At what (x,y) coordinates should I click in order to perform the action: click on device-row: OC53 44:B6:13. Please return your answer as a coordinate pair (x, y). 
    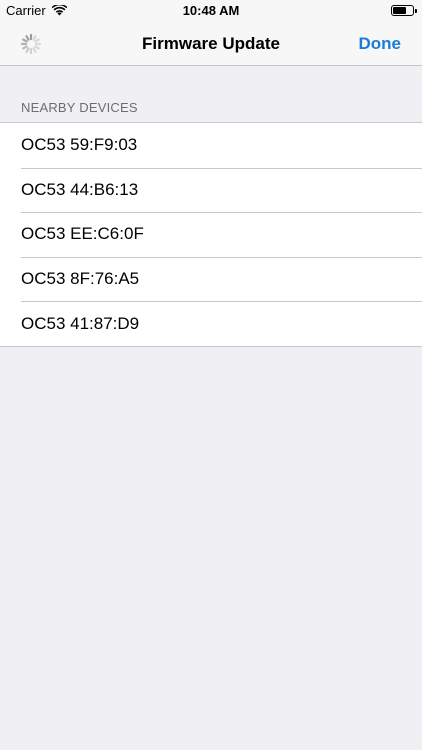
    Looking at the image, I should click on (211, 190).